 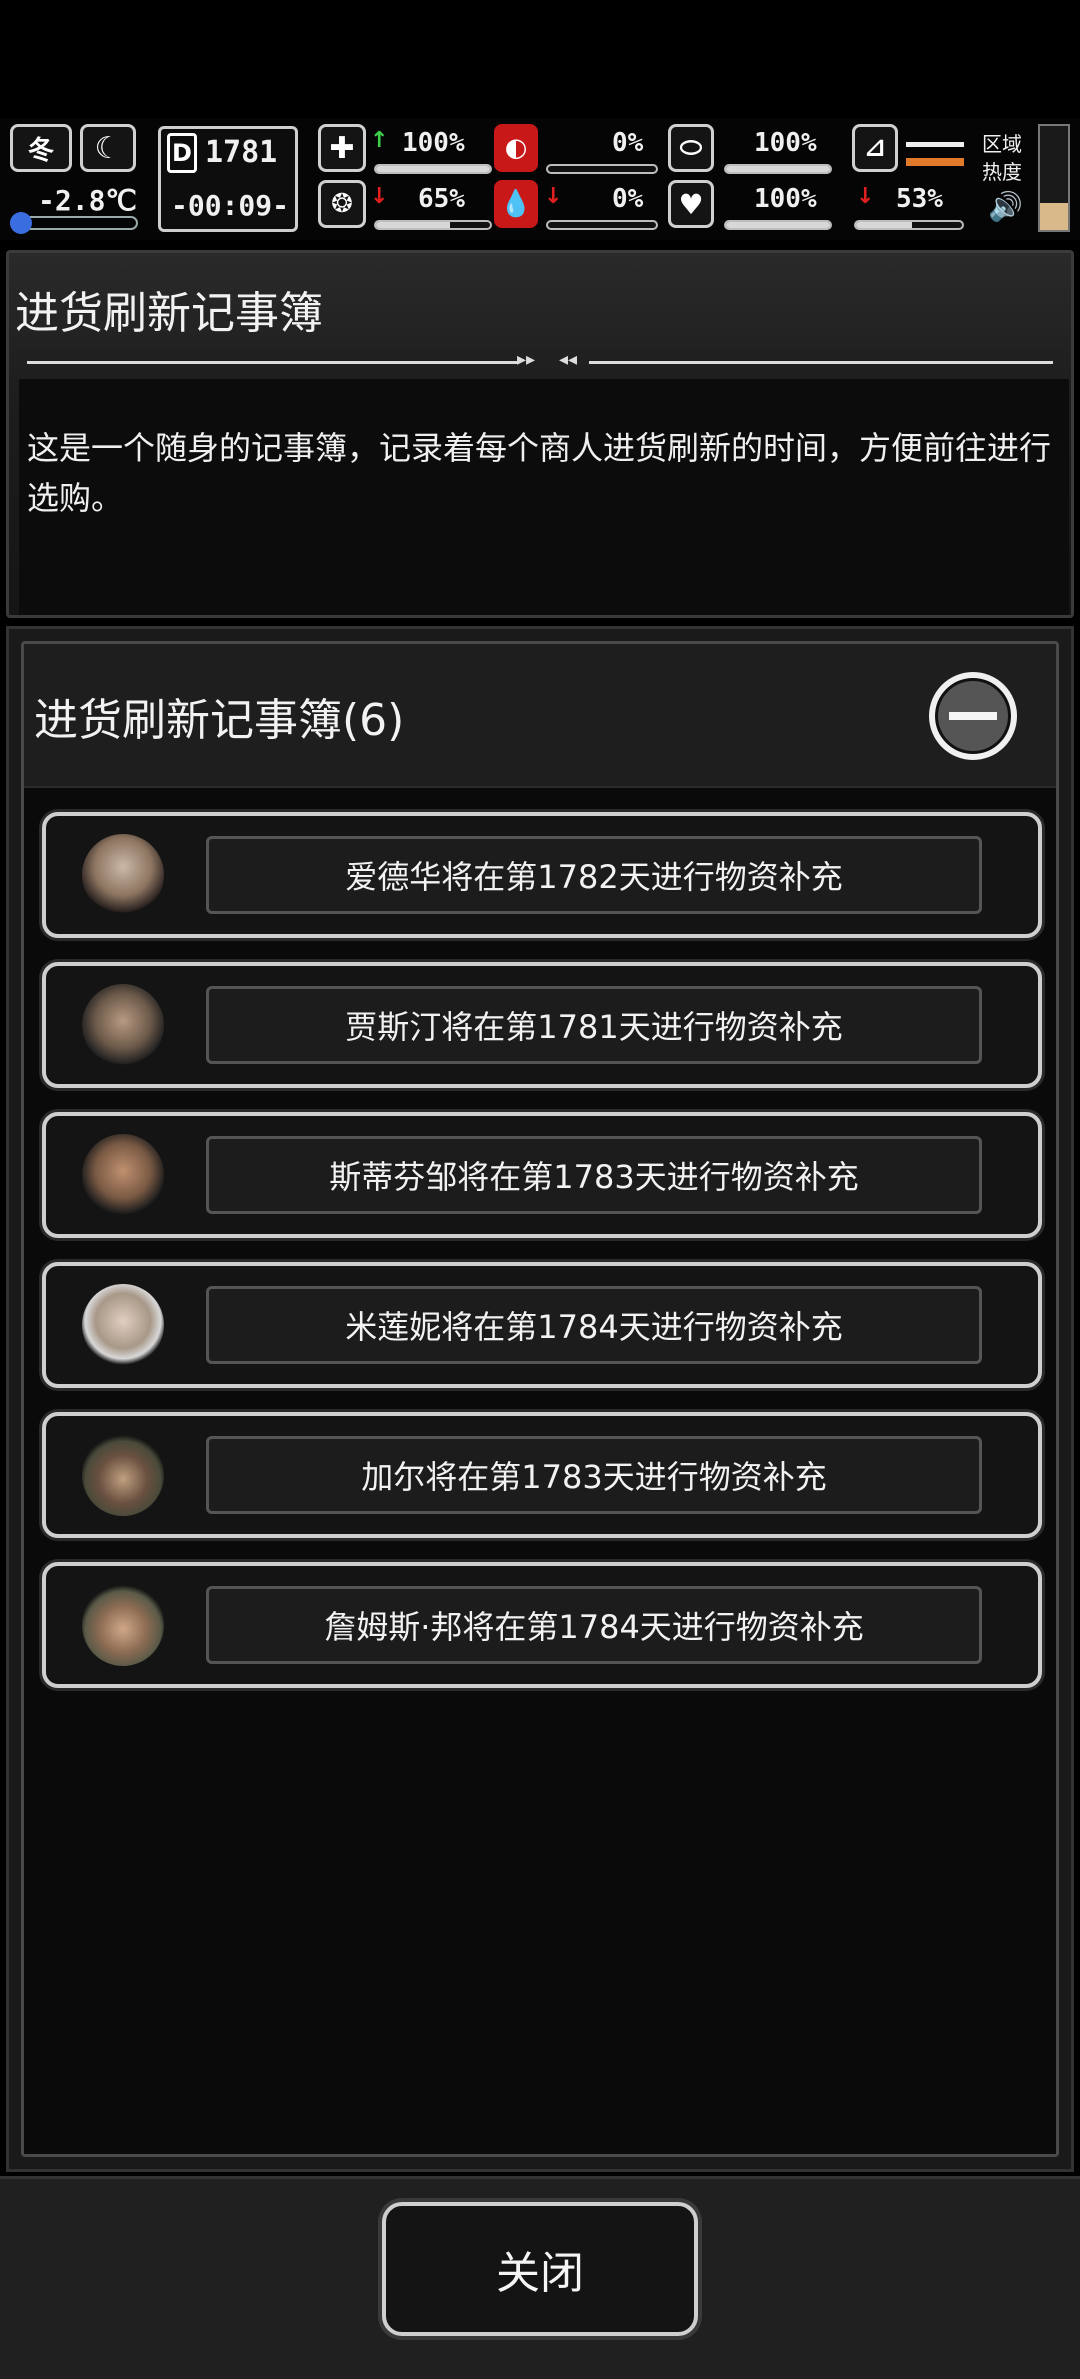 I want to click on pill-icon: ⬭, so click(x=691, y=148).